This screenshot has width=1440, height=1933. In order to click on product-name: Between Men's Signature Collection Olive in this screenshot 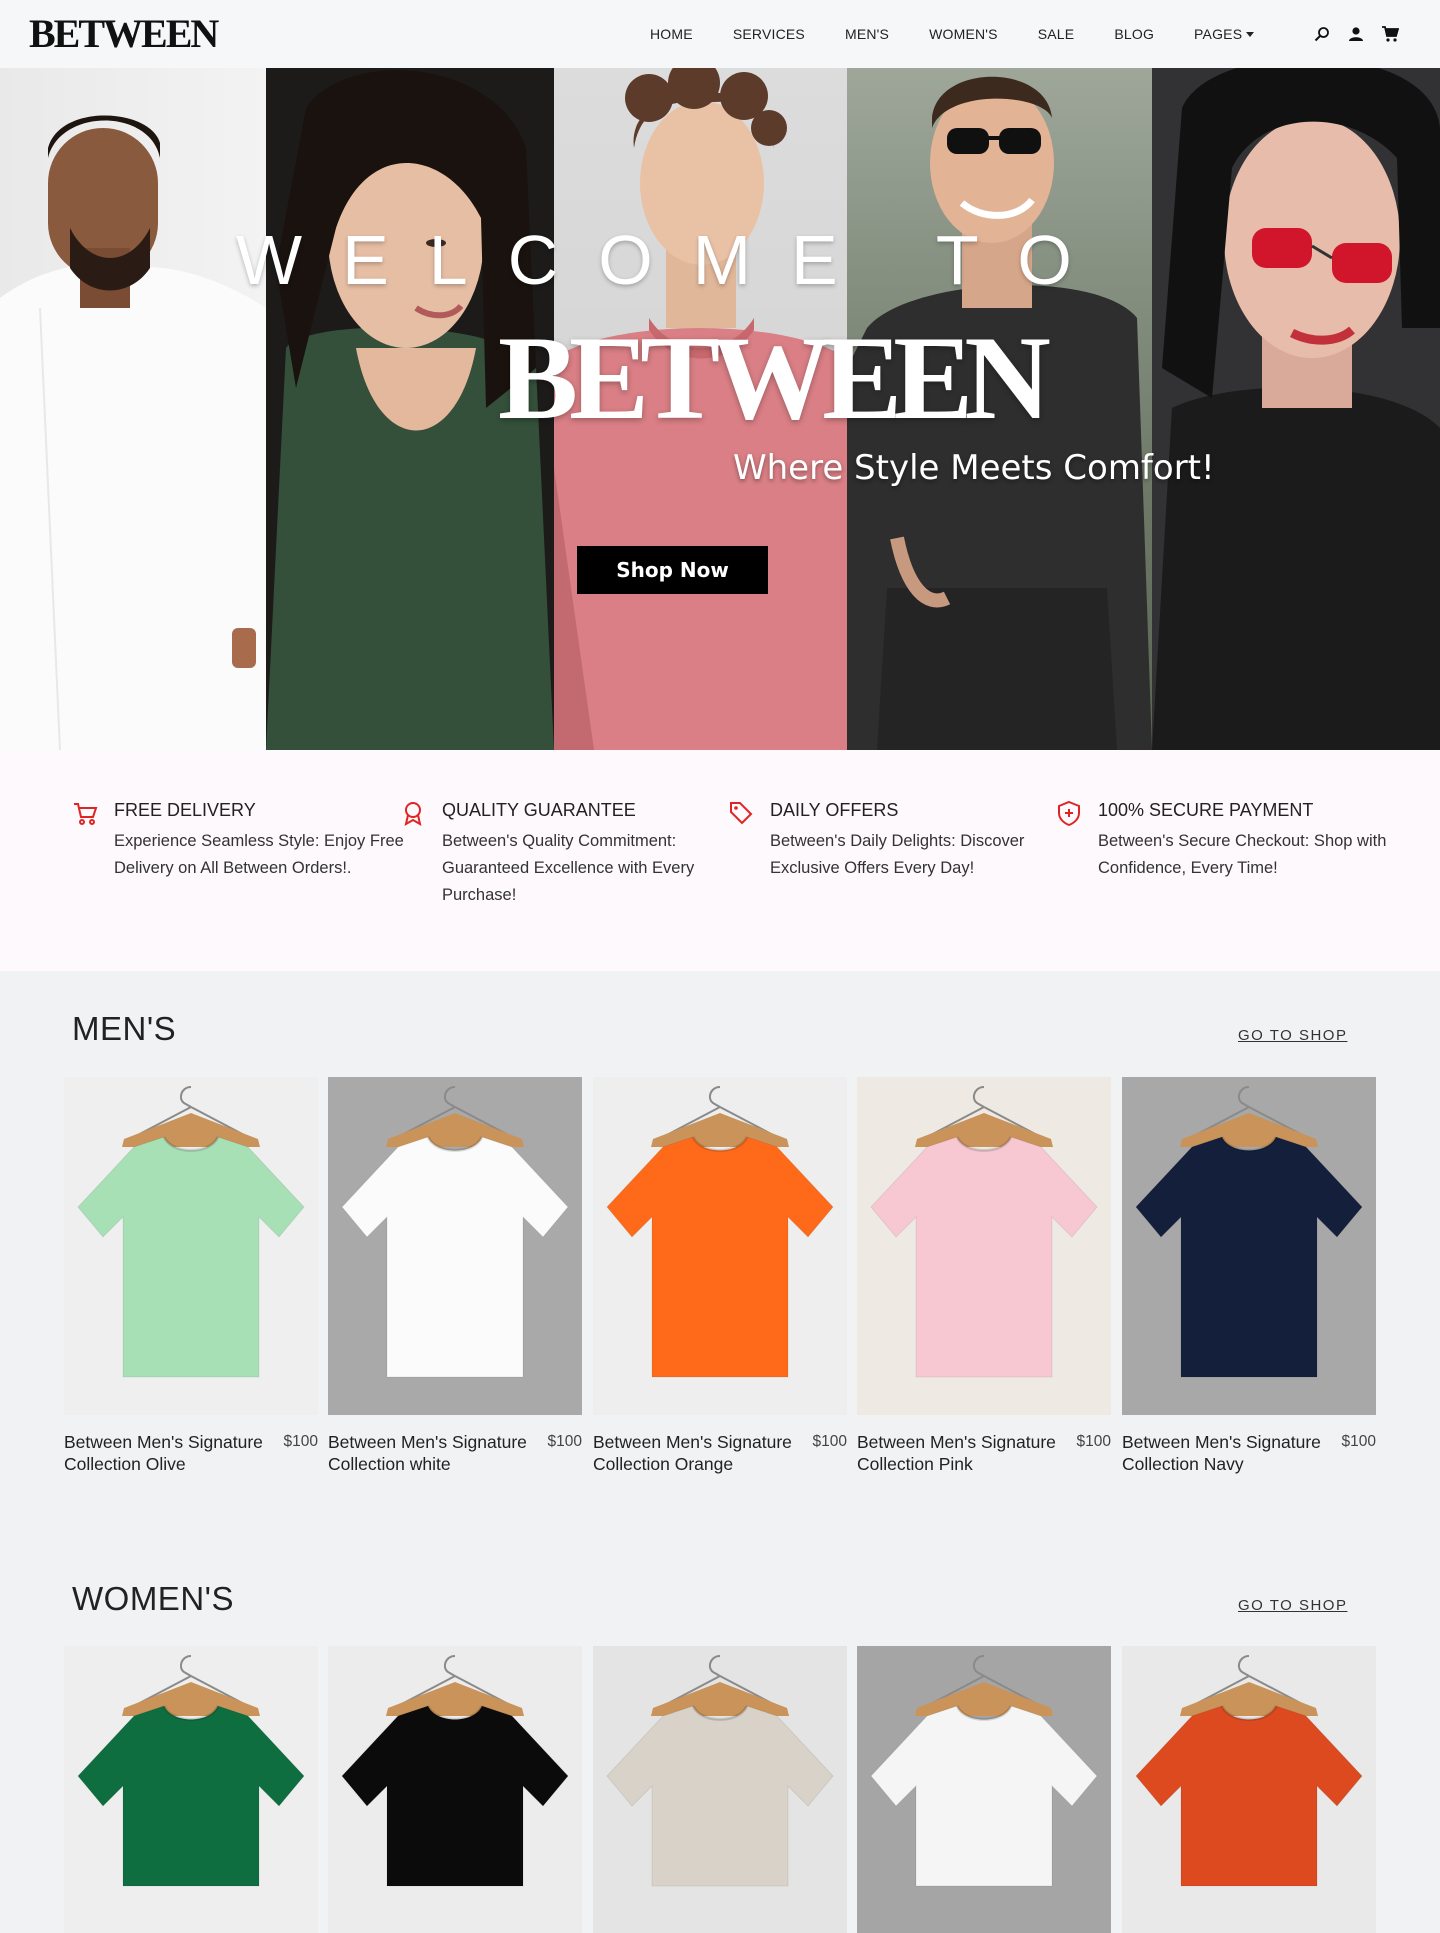, I will do `click(164, 1453)`.